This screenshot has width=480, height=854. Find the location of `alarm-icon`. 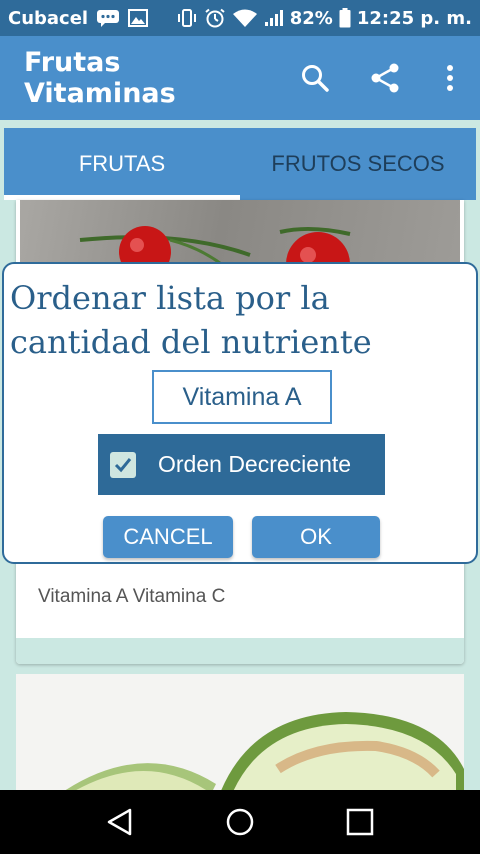

alarm-icon is located at coordinates (215, 18).